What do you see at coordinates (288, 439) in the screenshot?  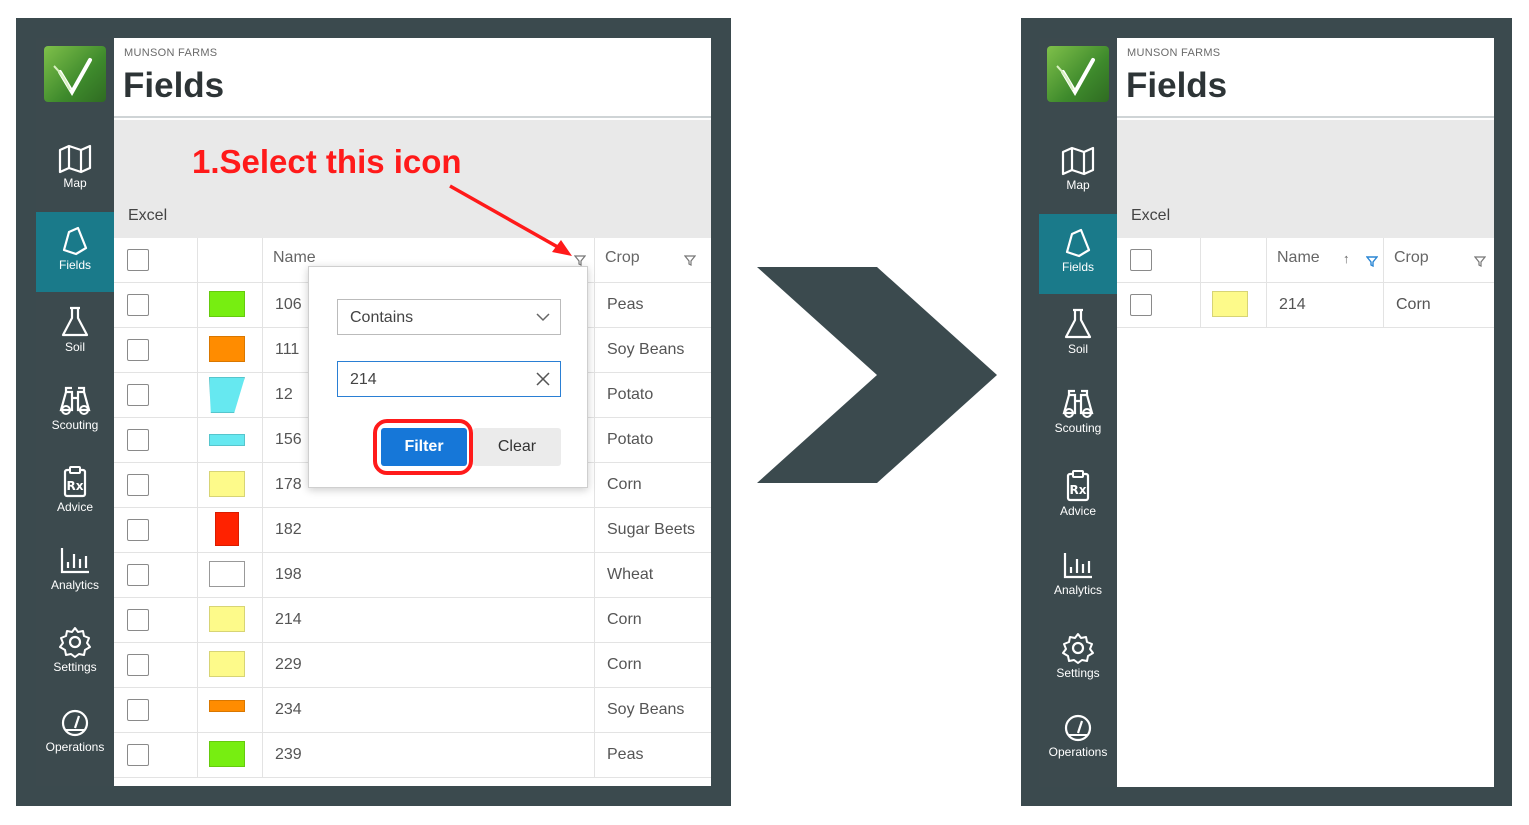 I see `field-name: 156` at bounding box center [288, 439].